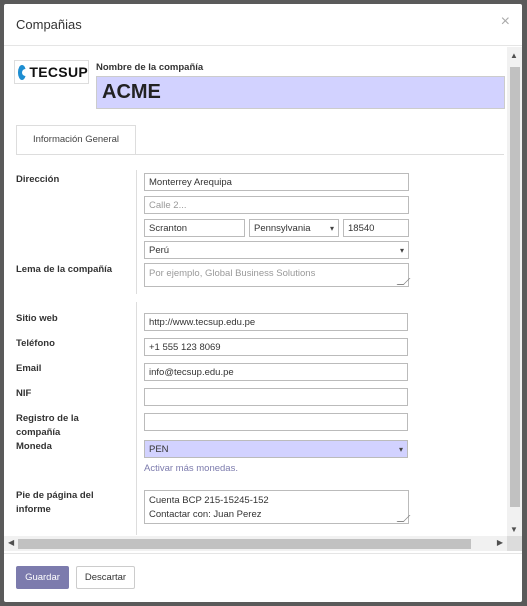 Image resolution: width=527 pixels, height=606 pixels. Describe the element at coordinates (37, 318) in the screenshot. I see `website-label: Sitio web` at that location.